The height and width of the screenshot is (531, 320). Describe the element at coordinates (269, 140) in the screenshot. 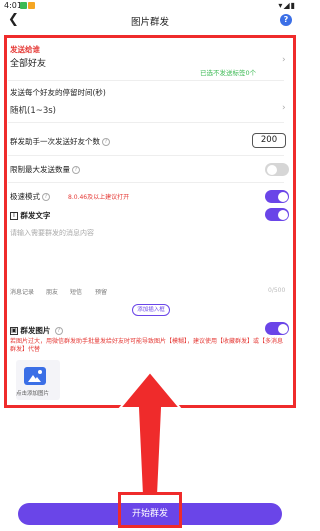

I see `per-batch-input: 200` at that location.